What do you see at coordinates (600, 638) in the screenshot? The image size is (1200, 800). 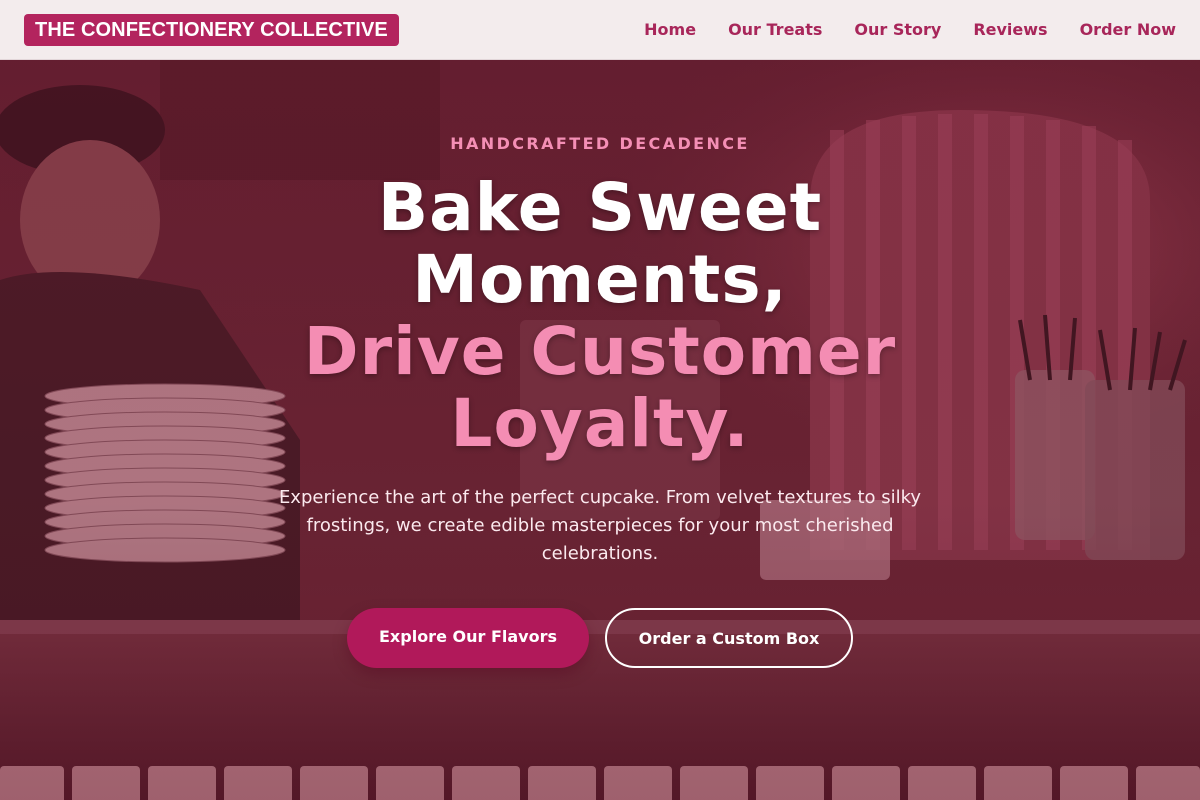 I see `hero-buttons: Explore Our Flavors Order a Custom Box` at bounding box center [600, 638].